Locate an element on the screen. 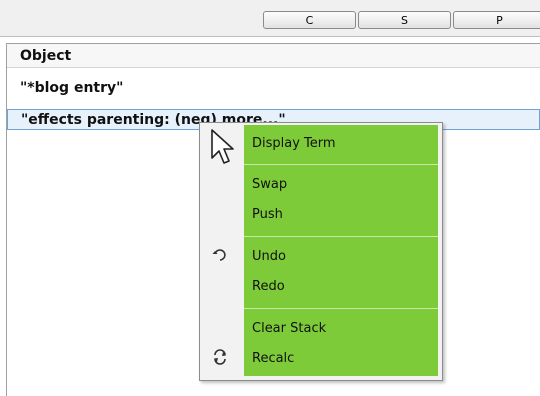 The height and width of the screenshot is (396, 540). toolbar: C S P is located at coordinates (270, 18).